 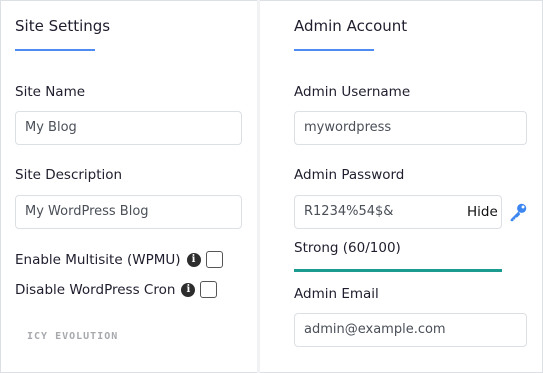 What do you see at coordinates (410, 330) in the screenshot?
I see `admin-email-input: admin@example.com` at bounding box center [410, 330].